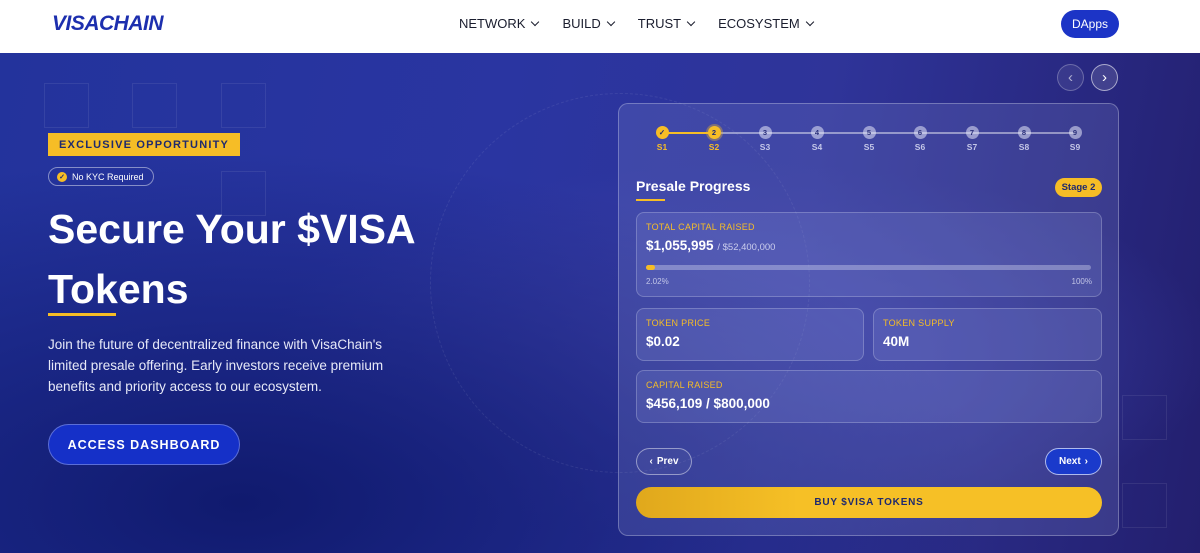 This screenshot has height=553, width=1200. What do you see at coordinates (492, 23) in the screenshot?
I see `menu-network-label: NETWORK` at bounding box center [492, 23].